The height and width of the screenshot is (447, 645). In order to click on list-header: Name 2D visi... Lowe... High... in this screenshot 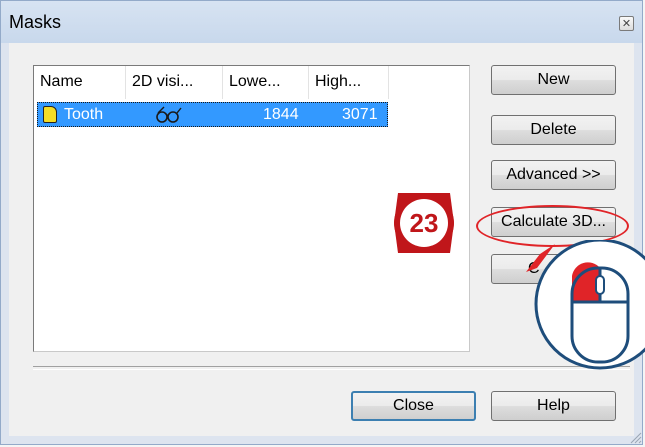, I will do `click(251, 82)`.